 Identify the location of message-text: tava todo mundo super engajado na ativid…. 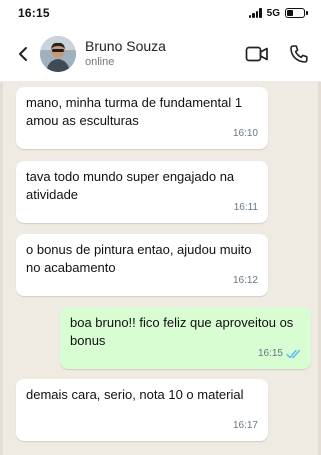
(130, 185).